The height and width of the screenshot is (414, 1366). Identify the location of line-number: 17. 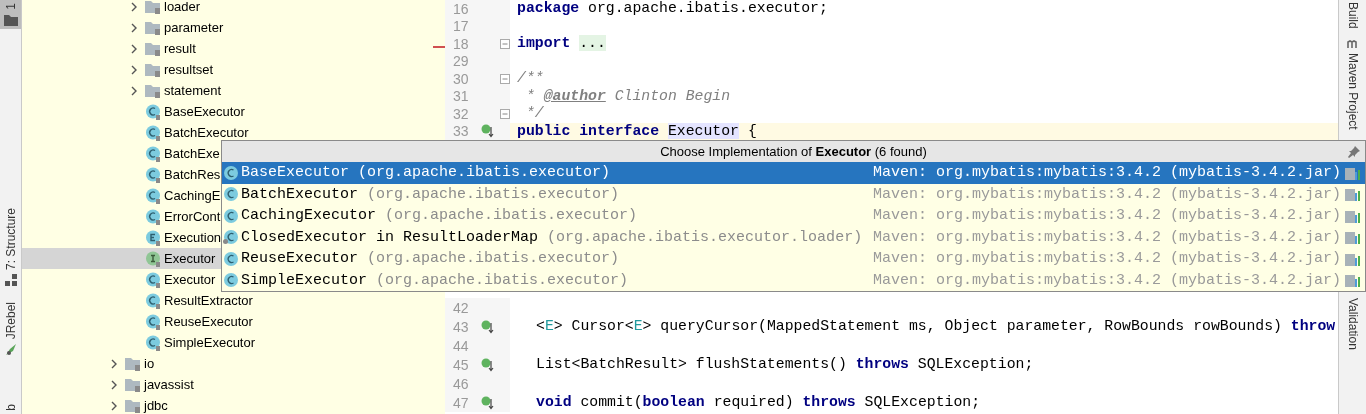
(461, 26).